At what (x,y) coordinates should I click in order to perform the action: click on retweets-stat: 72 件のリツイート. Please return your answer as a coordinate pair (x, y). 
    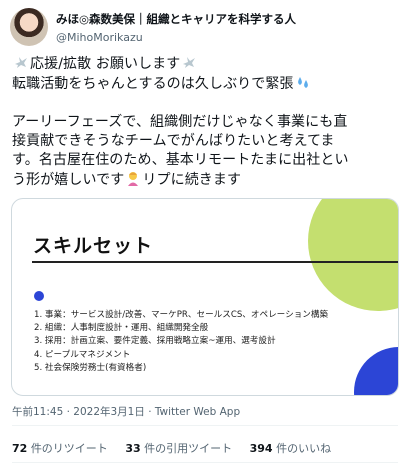
    Looking at the image, I should click on (60, 448).